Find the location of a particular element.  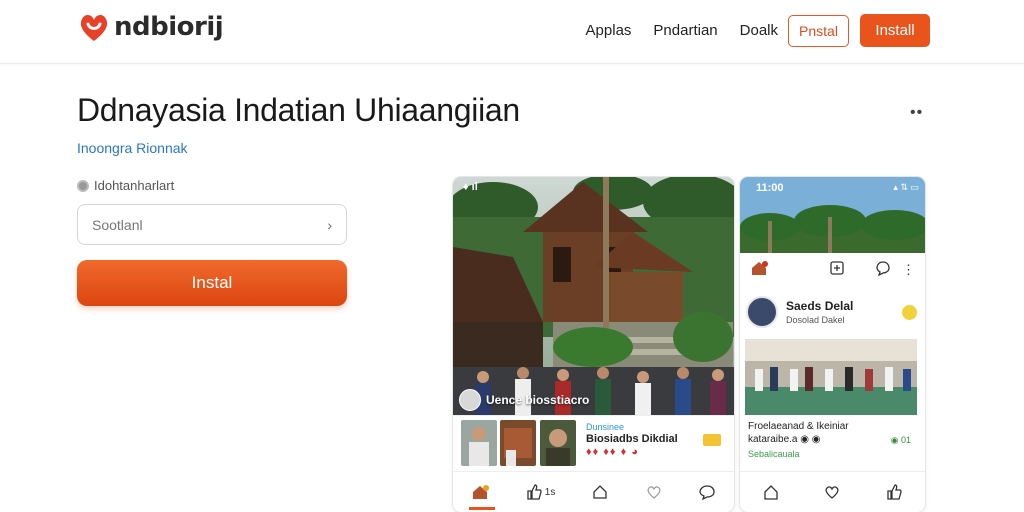

nav-link-docs: Doalk is located at coordinates (759, 31).